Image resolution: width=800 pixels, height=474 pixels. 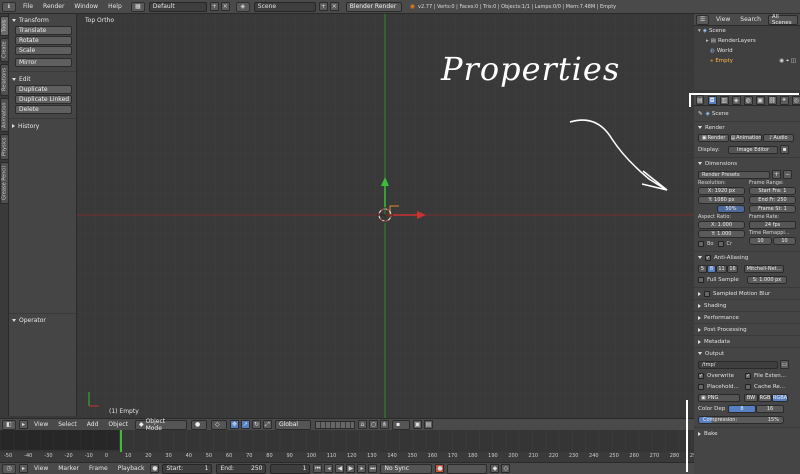 I want to click on aa-samples-5: 5, so click(x=702, y=268).